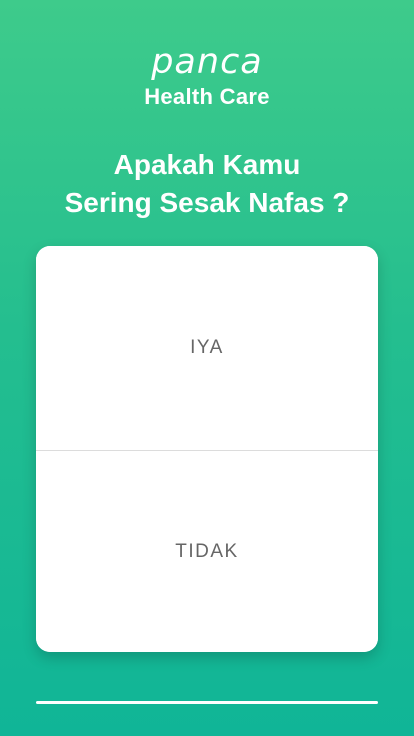  Describe the element at coordinates (207, 202) in the screenshot. I see `question-line-2: Sering Sesak Nafas ?` at that location.